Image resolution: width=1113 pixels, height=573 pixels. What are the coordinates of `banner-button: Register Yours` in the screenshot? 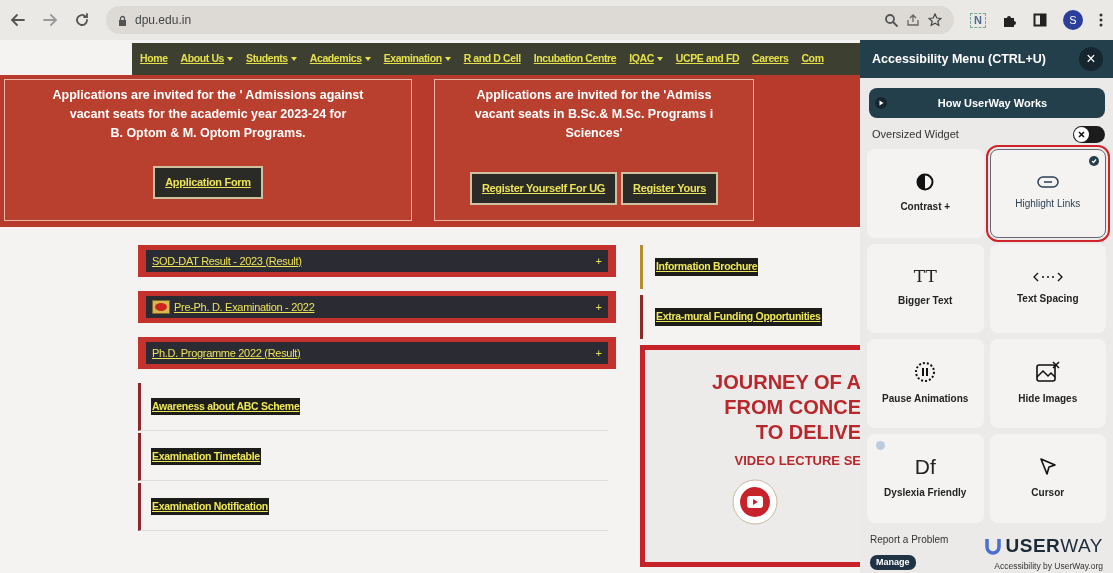 It's located at (670, 188).